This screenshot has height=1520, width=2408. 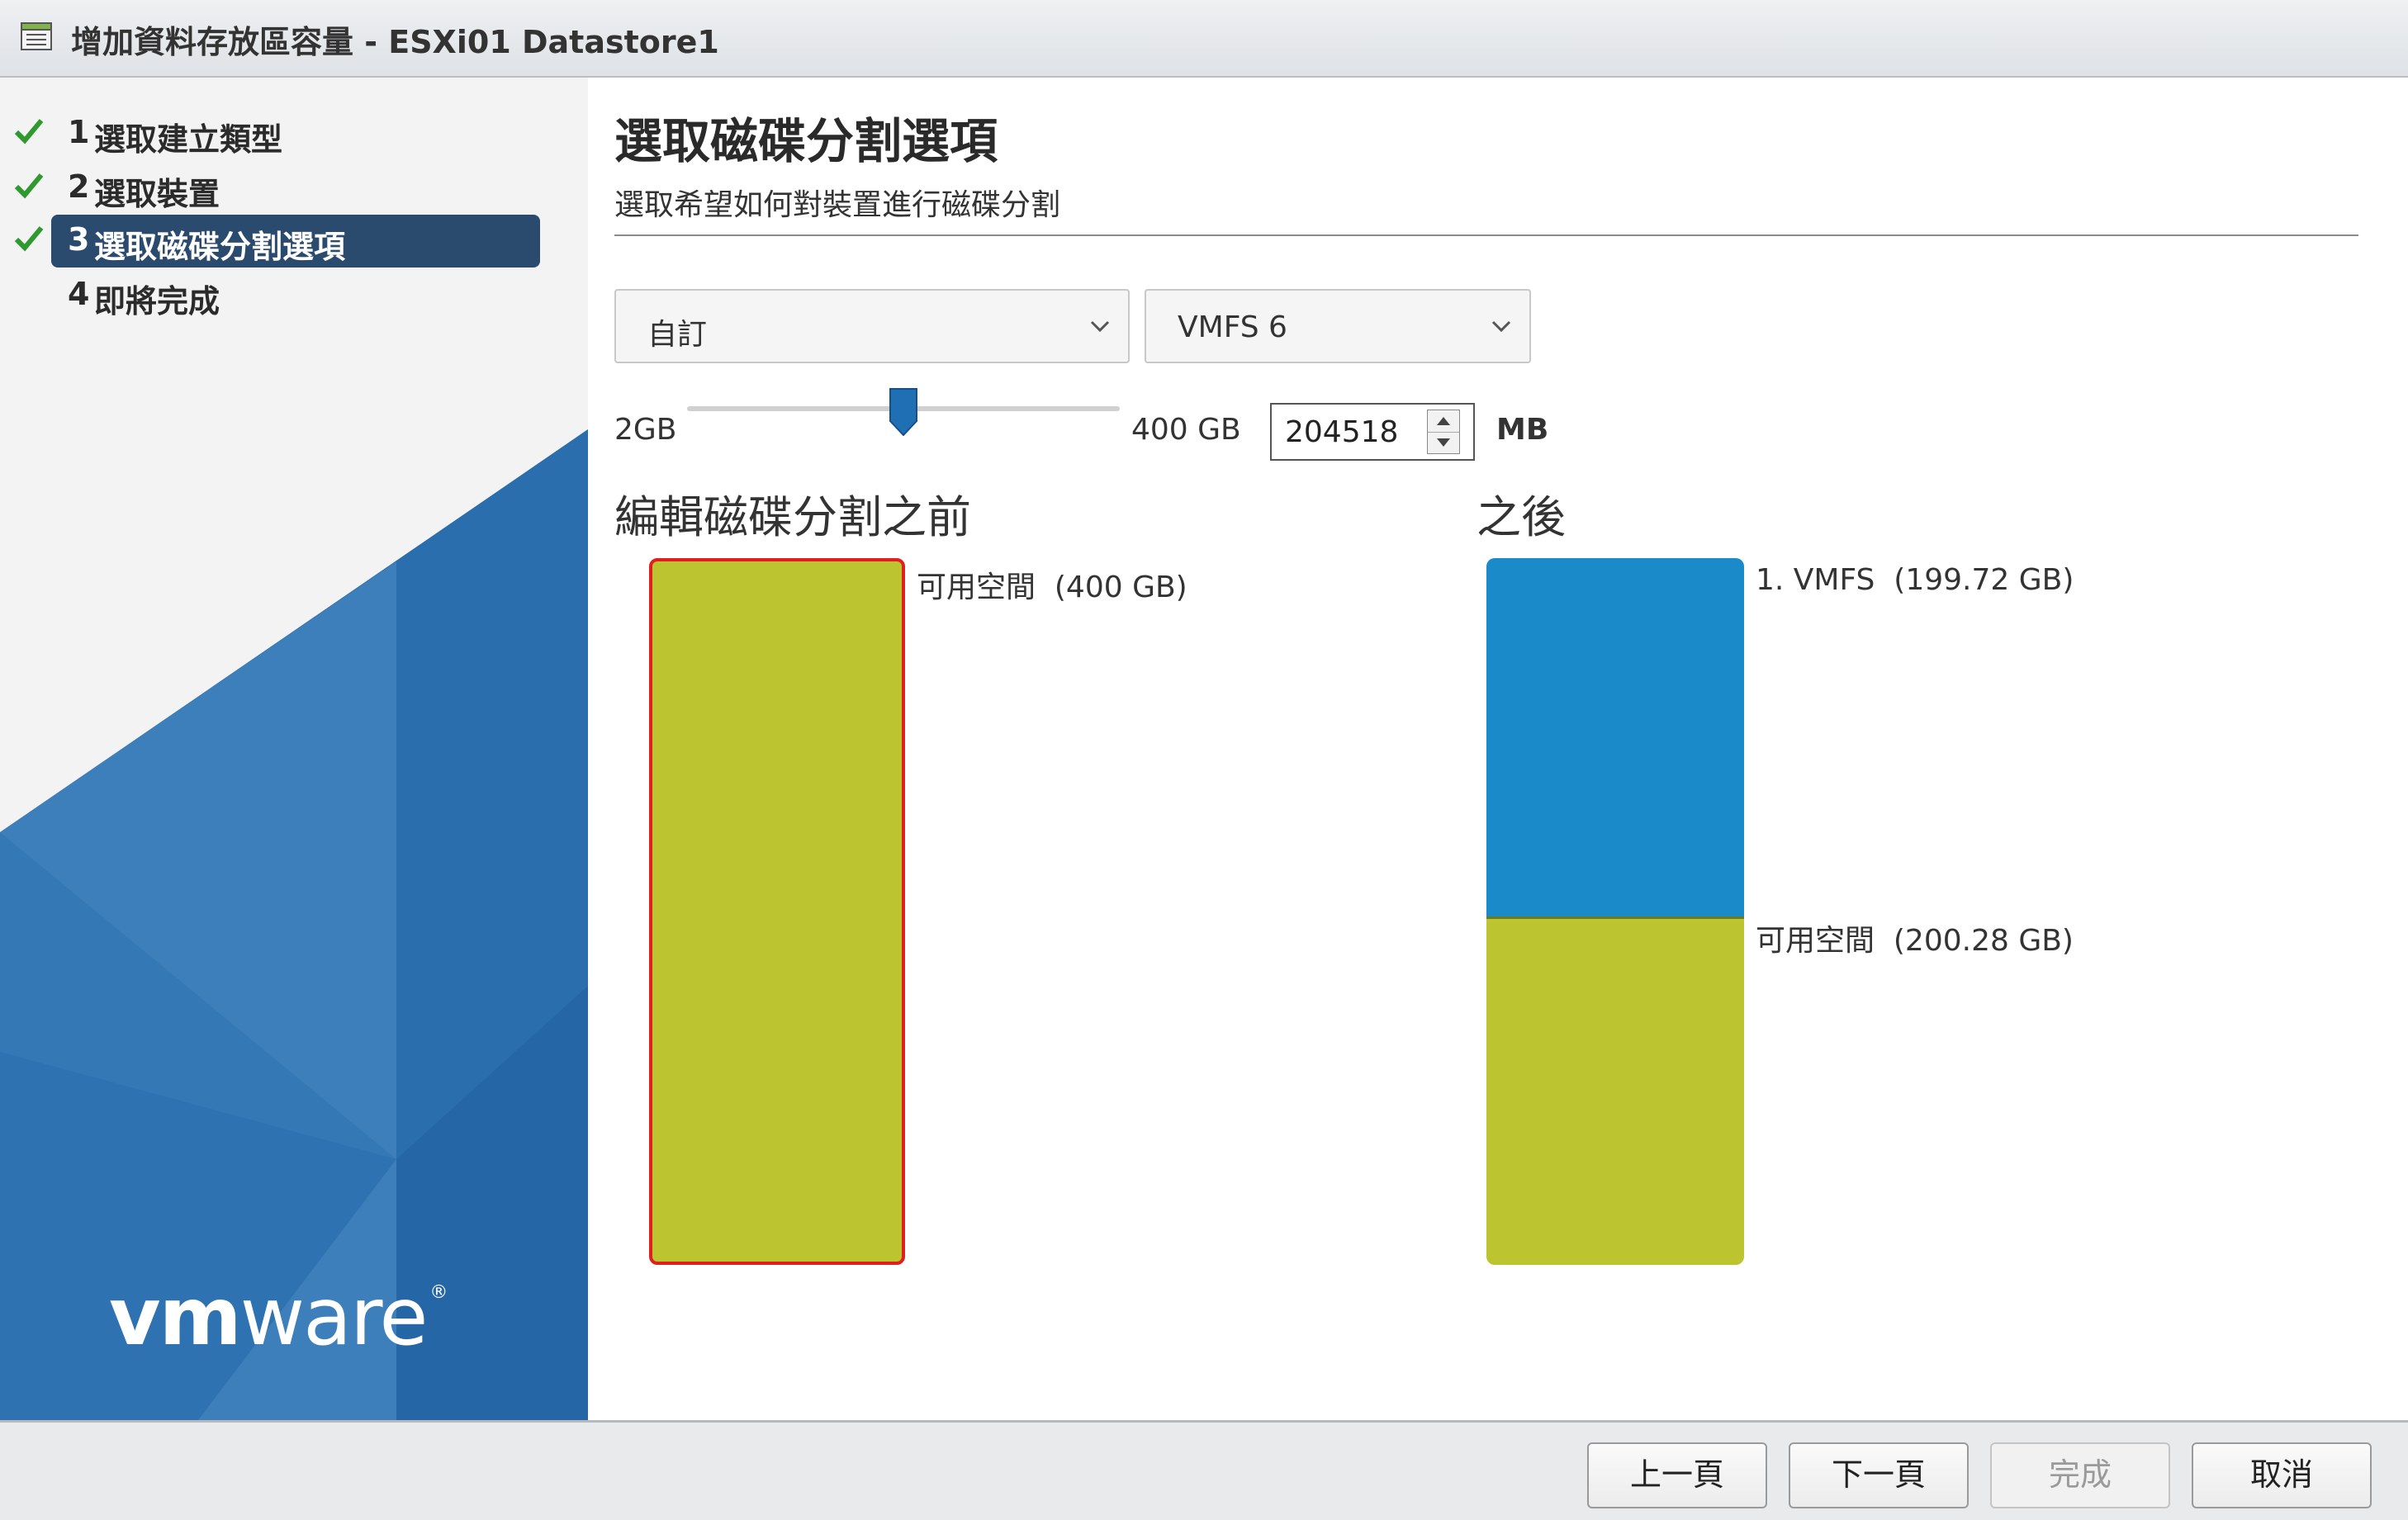 What do you see at coordinates (157, 301) in the screenshot?
I see `wizard-step-label: 即將完成` at bounding box center [157, 301].